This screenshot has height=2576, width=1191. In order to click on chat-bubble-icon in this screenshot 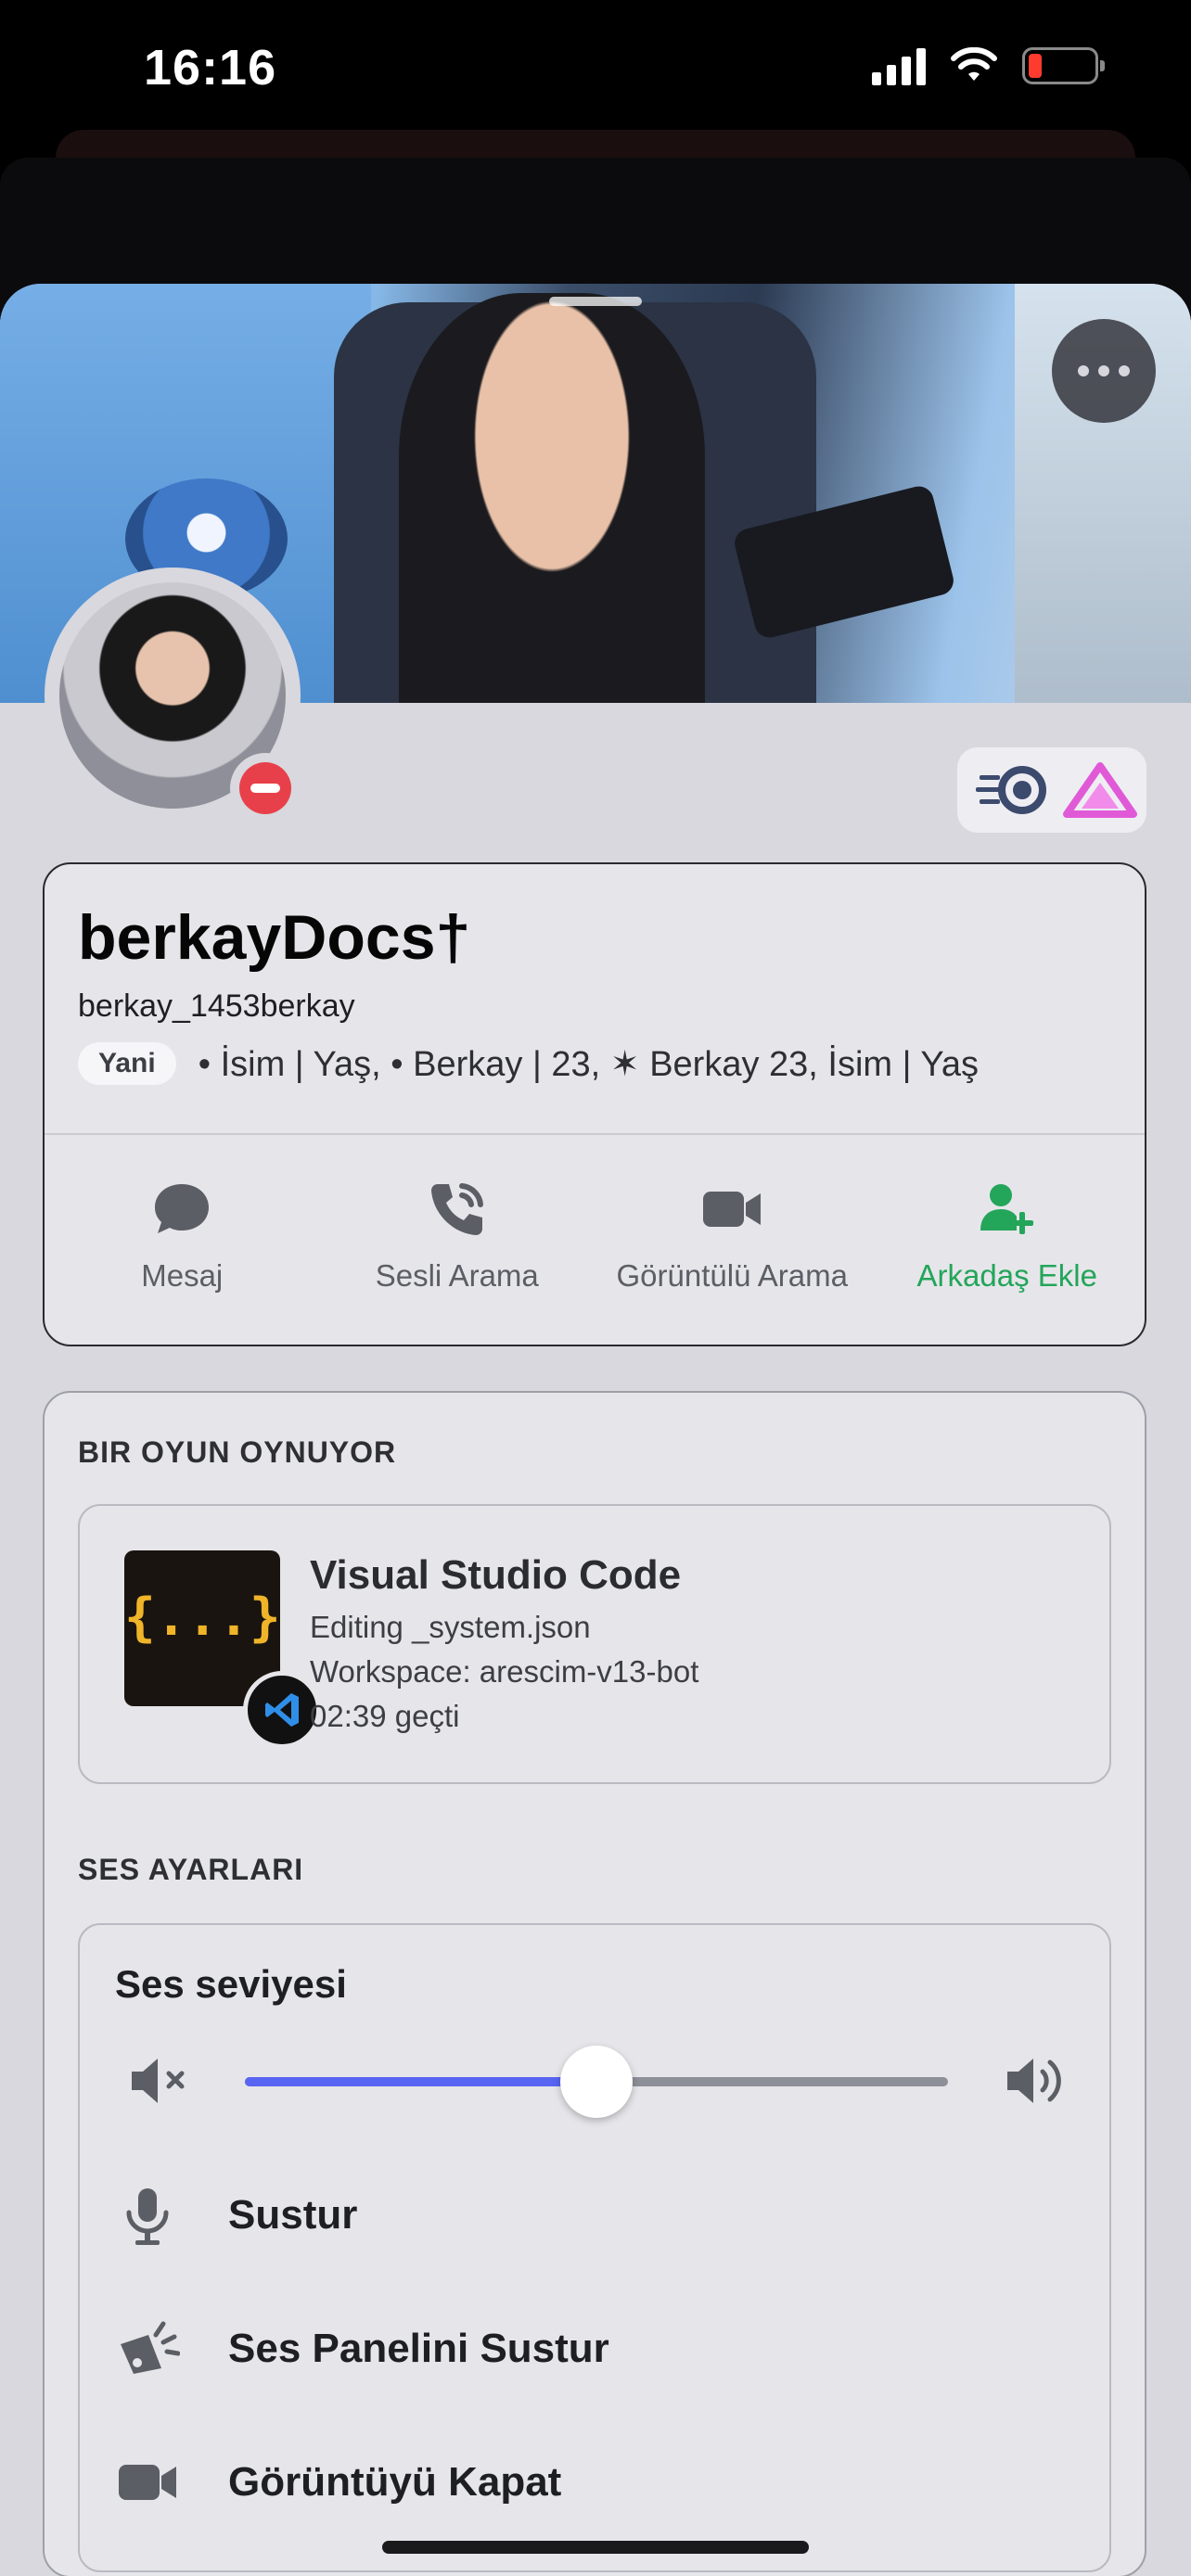, I will do `click(183, 1209)`.